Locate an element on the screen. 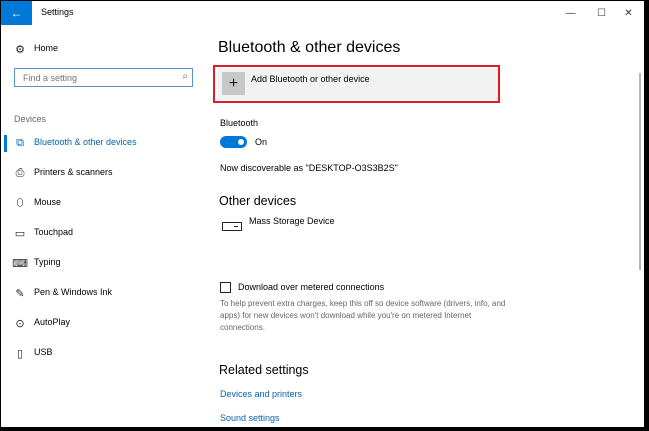 Image resolution: width=649 pixels, height=431 pixels. bluetooth-toggle is located at coordinates (233, 142).